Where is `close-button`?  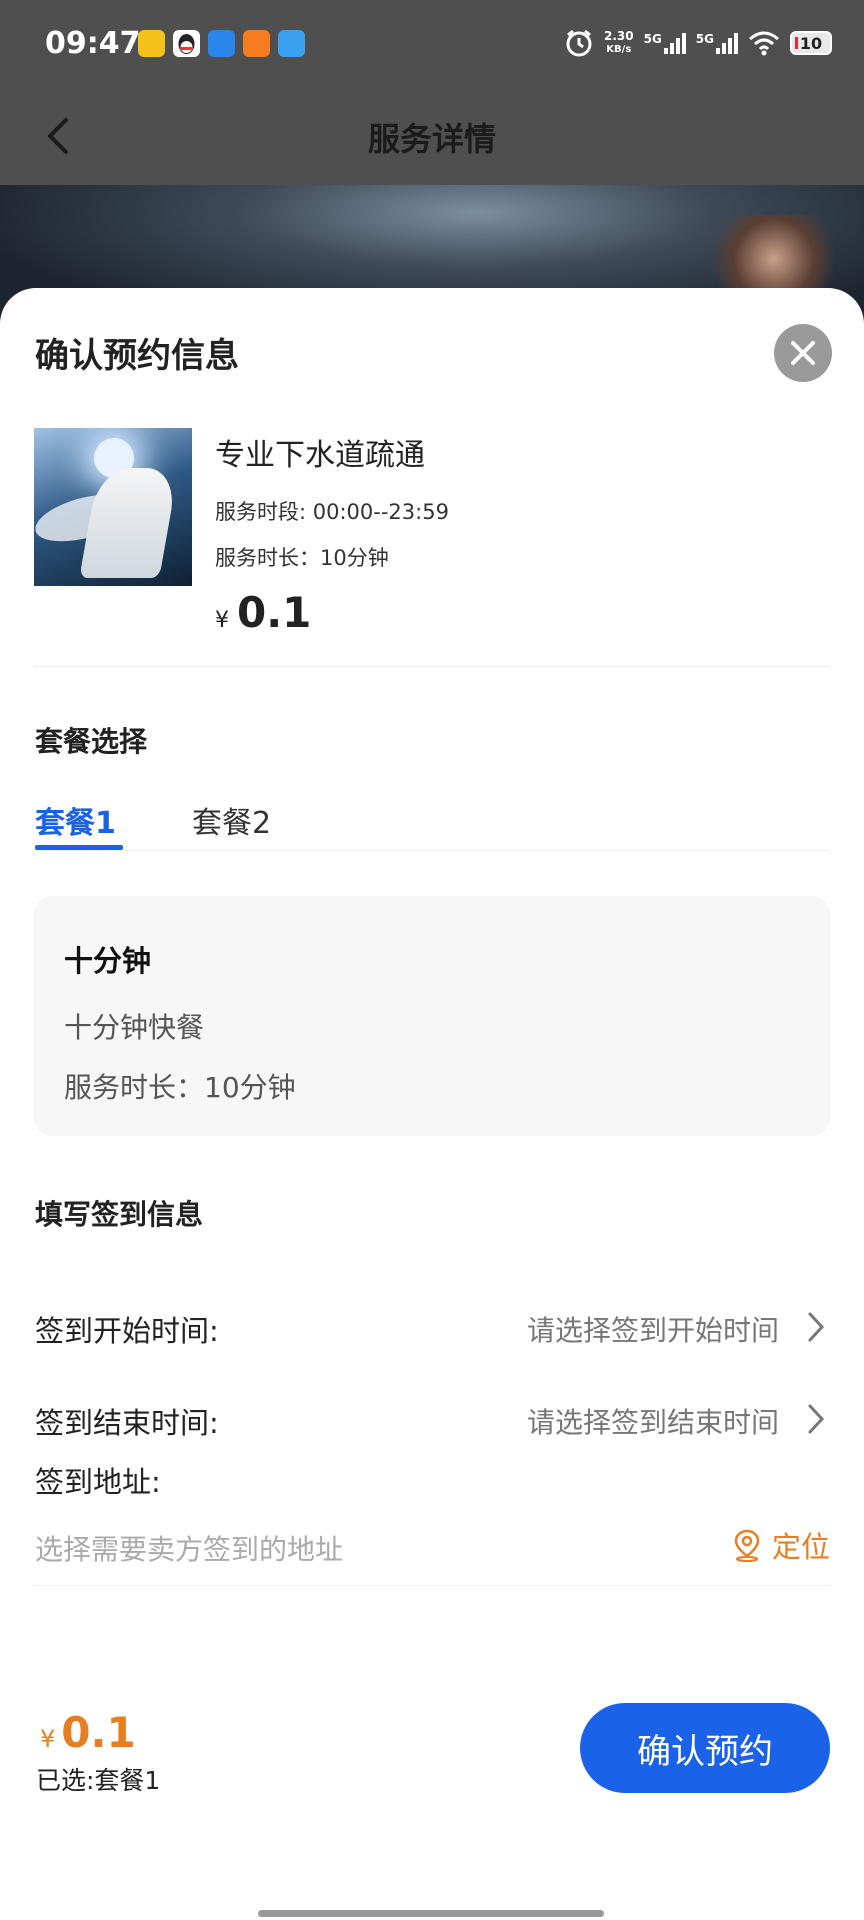 close-button is located at coordinates (803, 353).